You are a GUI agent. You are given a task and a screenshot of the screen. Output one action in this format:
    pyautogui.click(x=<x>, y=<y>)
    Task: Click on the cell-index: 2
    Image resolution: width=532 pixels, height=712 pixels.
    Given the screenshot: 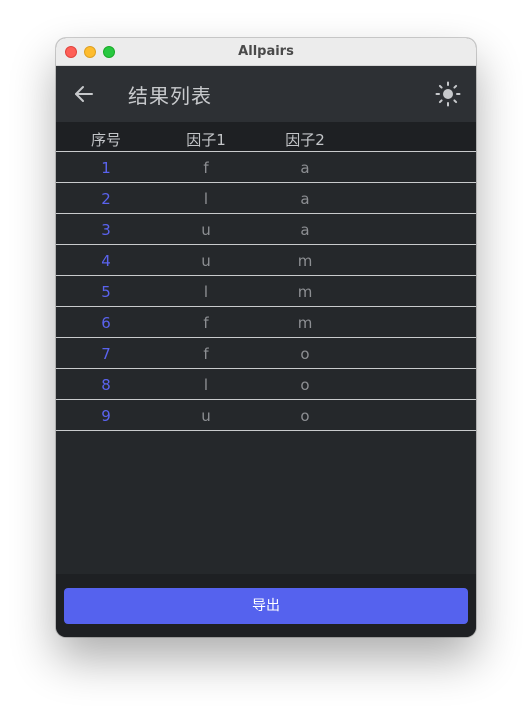 What is the action you would take?
    pyautogui.click(x=106, y=199)
    